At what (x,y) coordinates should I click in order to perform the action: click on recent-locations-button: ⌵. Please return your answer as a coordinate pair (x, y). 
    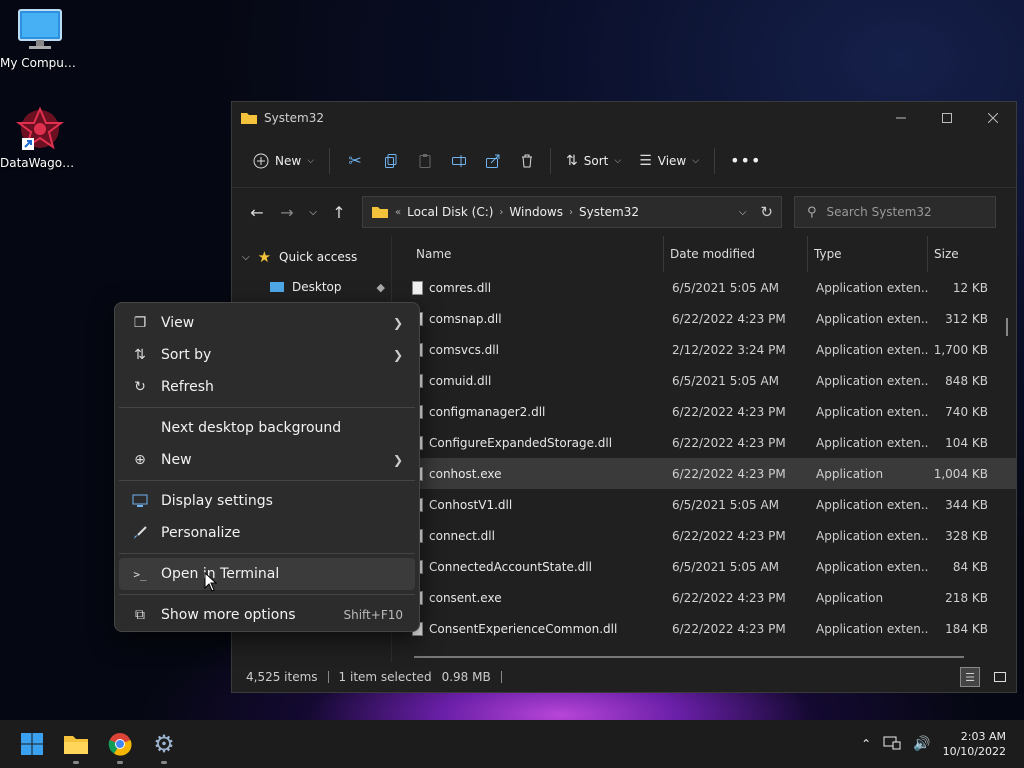
    Looking at the image, I should click on (313, 212).